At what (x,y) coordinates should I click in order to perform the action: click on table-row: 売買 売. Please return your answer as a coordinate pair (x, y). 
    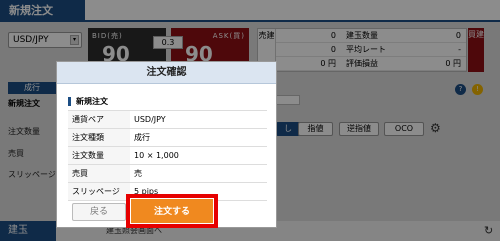
    Looking at the image, I should click on (167, 173).